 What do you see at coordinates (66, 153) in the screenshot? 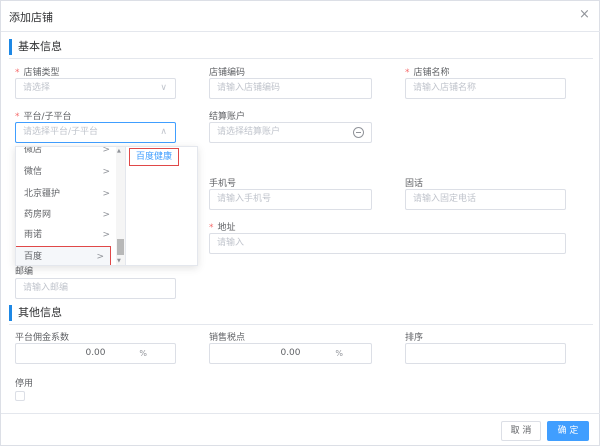
I see `cascader-item-weidian: 微店 >` at bounding box center [66, 153].